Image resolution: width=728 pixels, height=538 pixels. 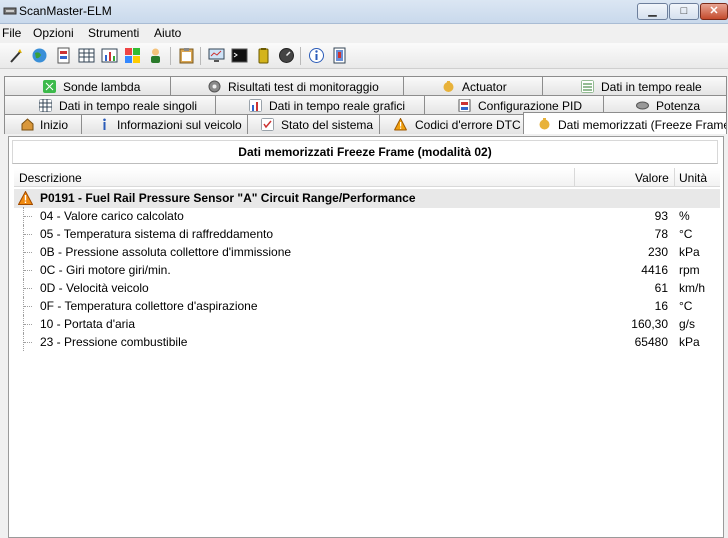 I want to click on window-title: ScanMaster-ELM, so click(x=65, y=11).